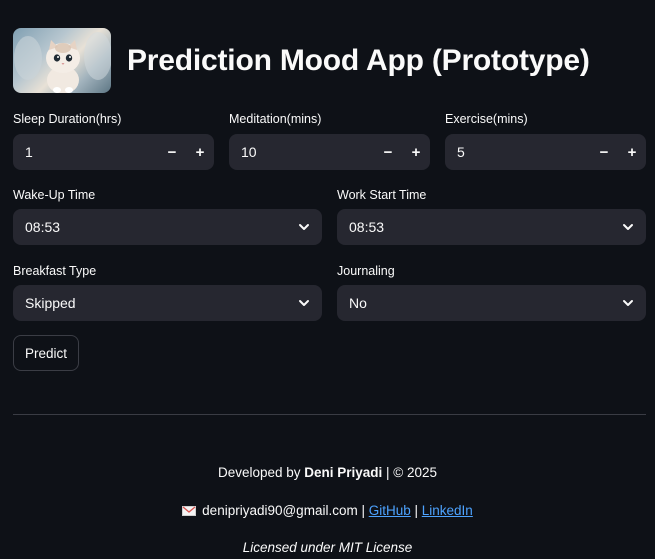 This screenshot has height=559, width=655. What do you see at coordinates (447, 510) in the screenshot?
I see `linkedin-link: LinkedIn` at bounding box center [447, 510].